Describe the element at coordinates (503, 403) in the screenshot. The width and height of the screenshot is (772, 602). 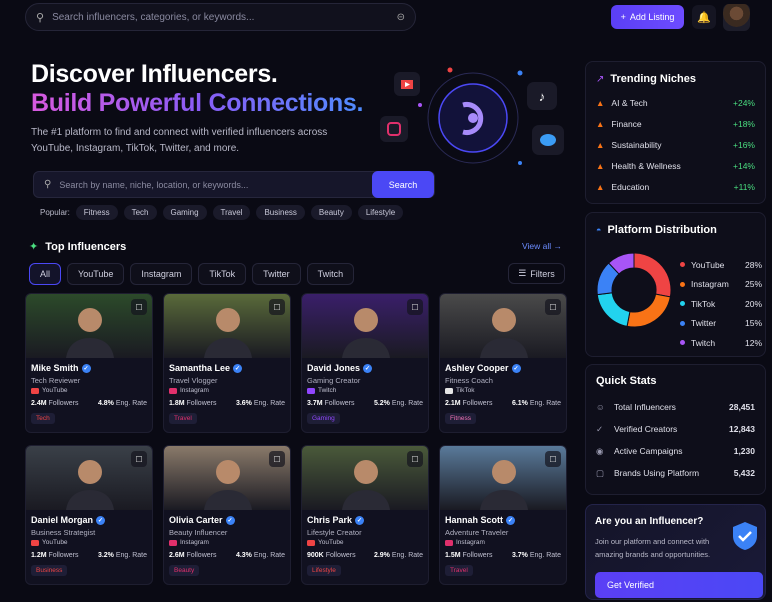
I see `influencer-stats: 2.1M Followers 6.1% Eng. Rate` at that location.